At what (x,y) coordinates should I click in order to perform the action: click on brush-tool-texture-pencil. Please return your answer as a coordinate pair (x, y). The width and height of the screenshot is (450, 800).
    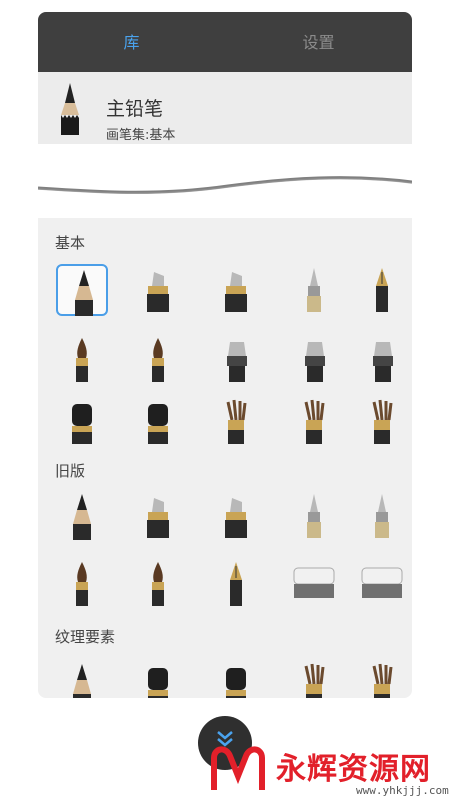
    Looking at the image, I should click on (82, 679).